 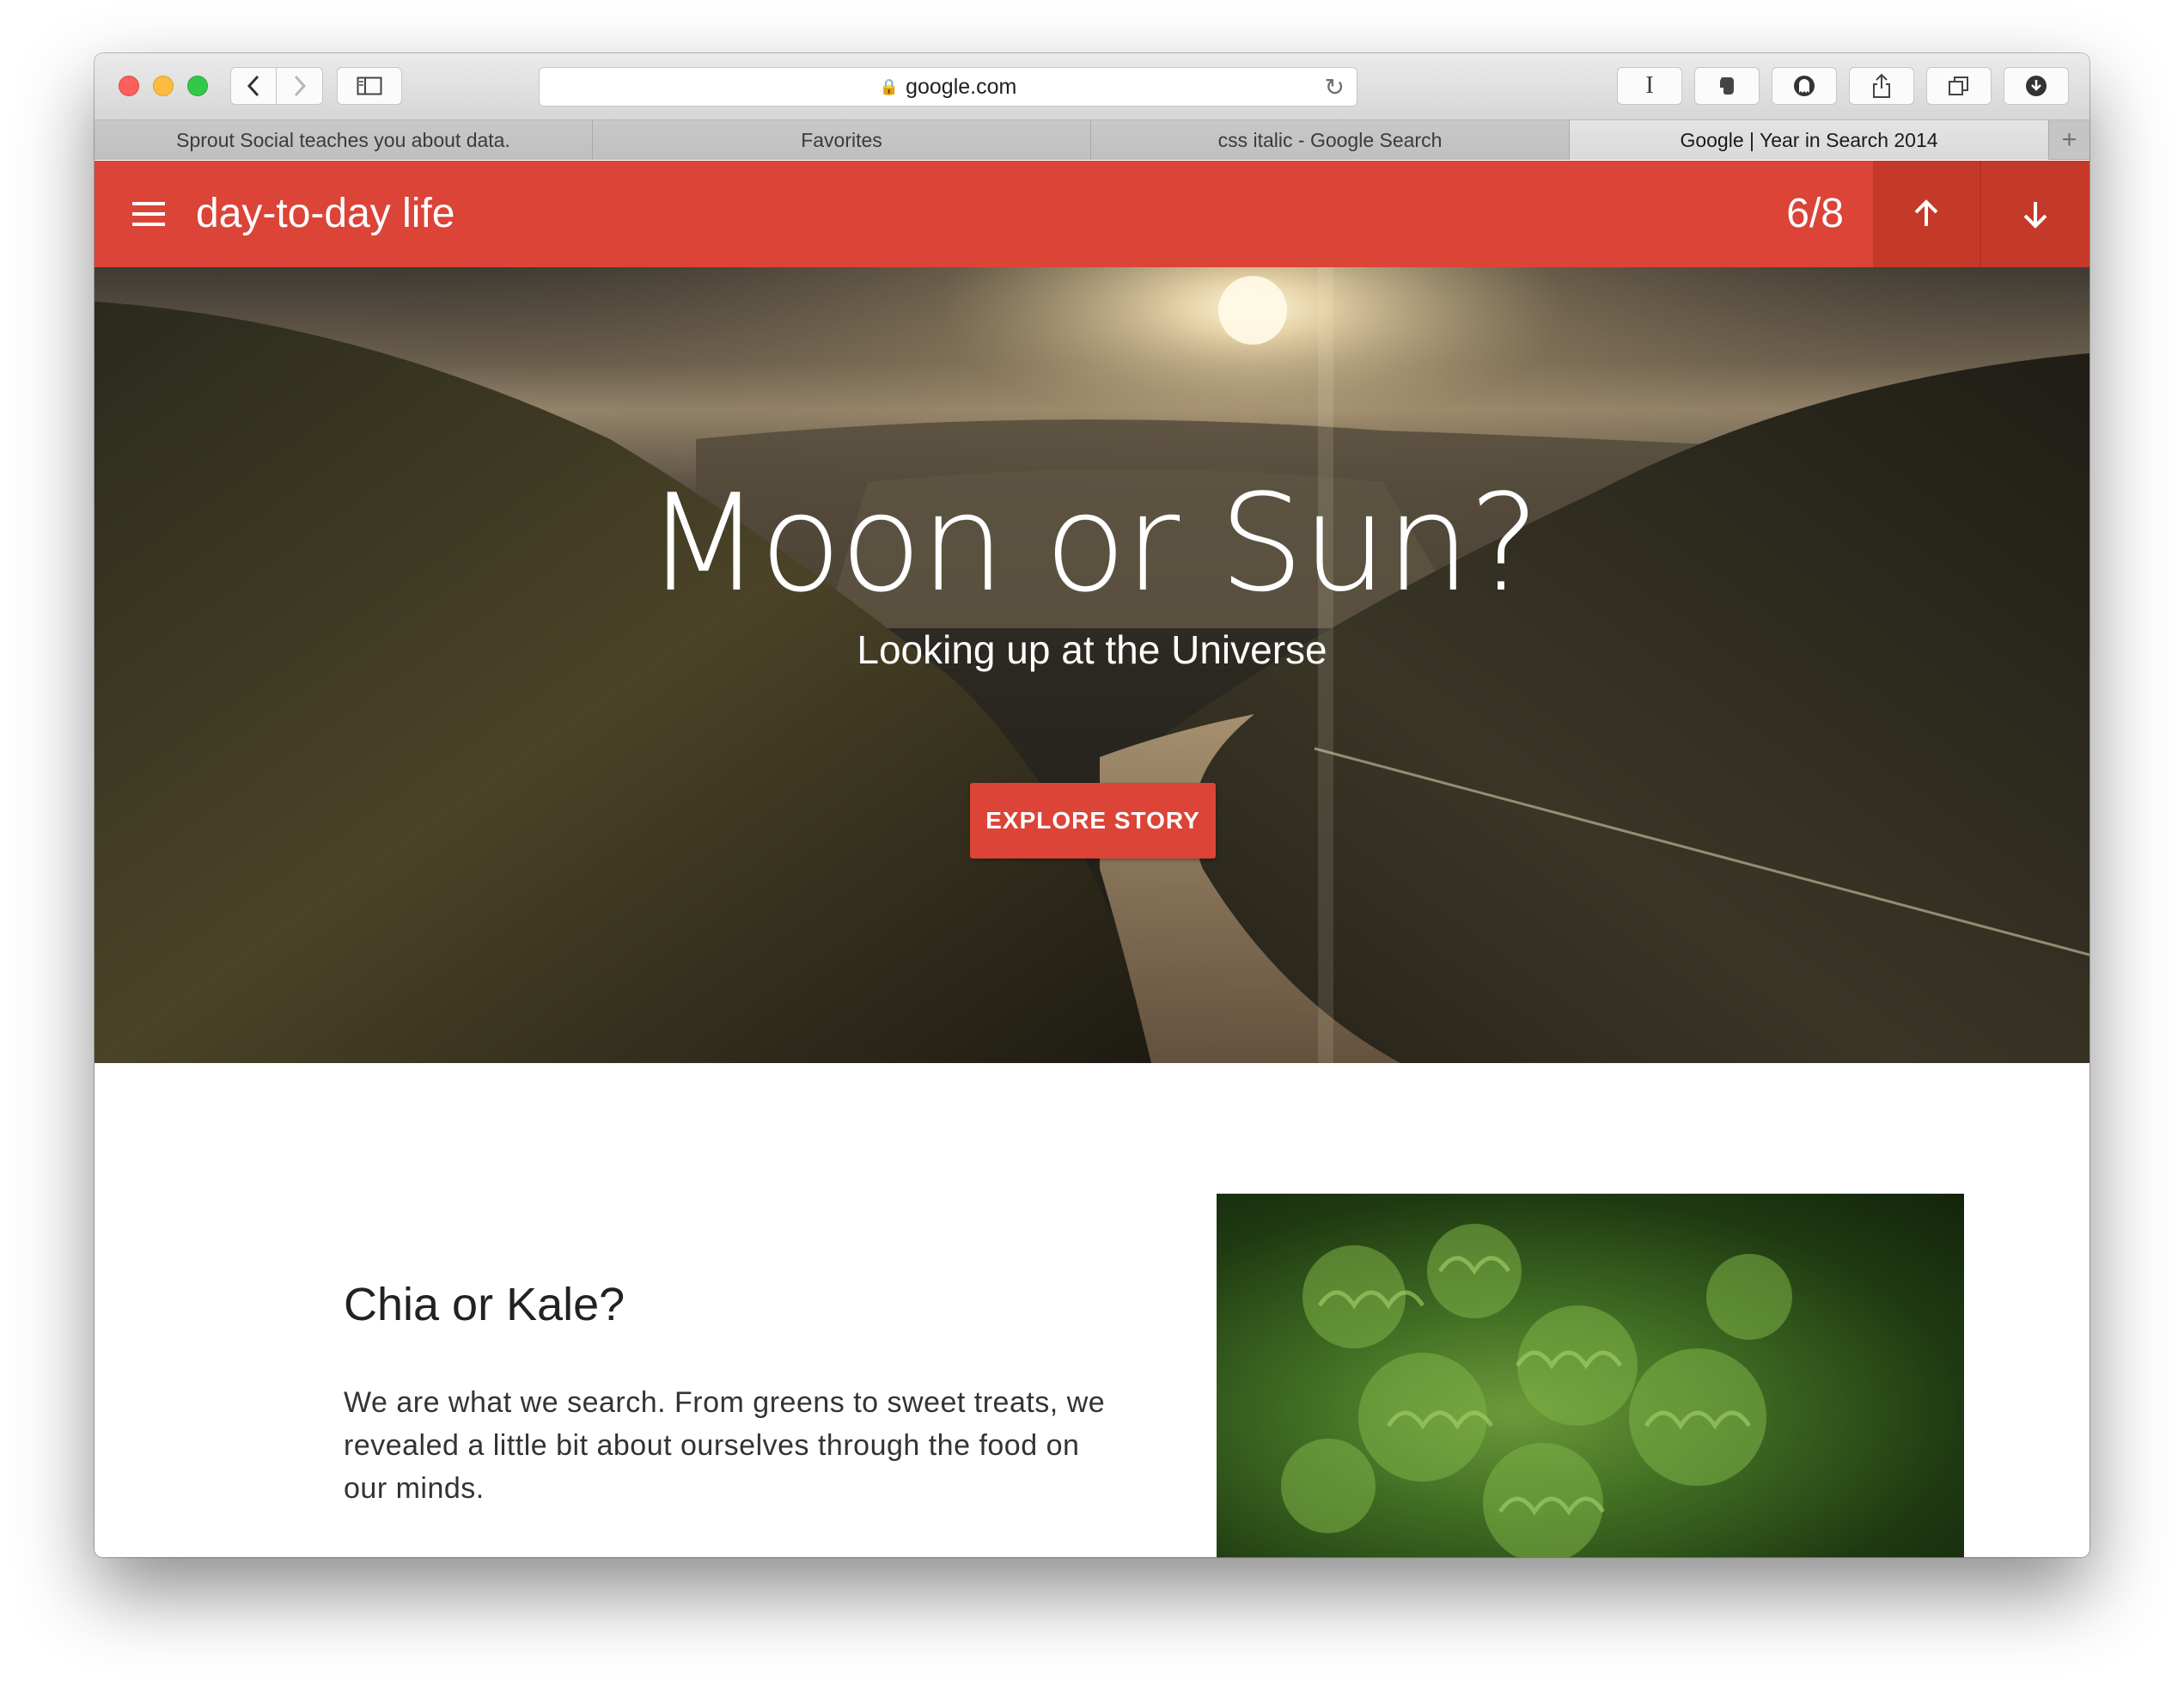 I want to click on share-button, so click(x=1882, y=86).